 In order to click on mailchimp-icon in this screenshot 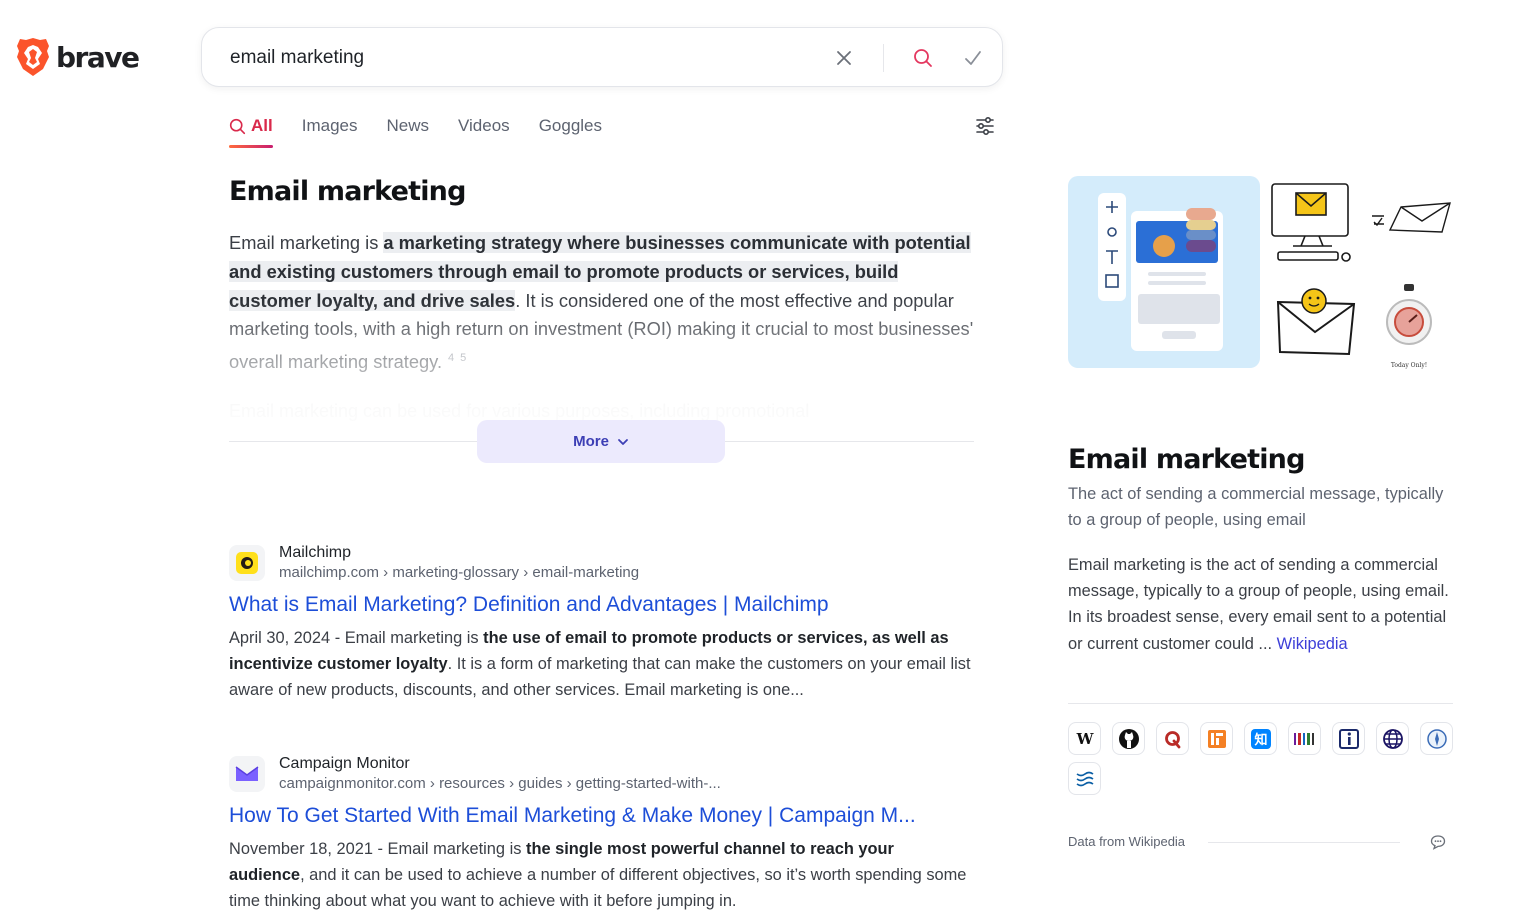, I will do `click(247, 563)`.